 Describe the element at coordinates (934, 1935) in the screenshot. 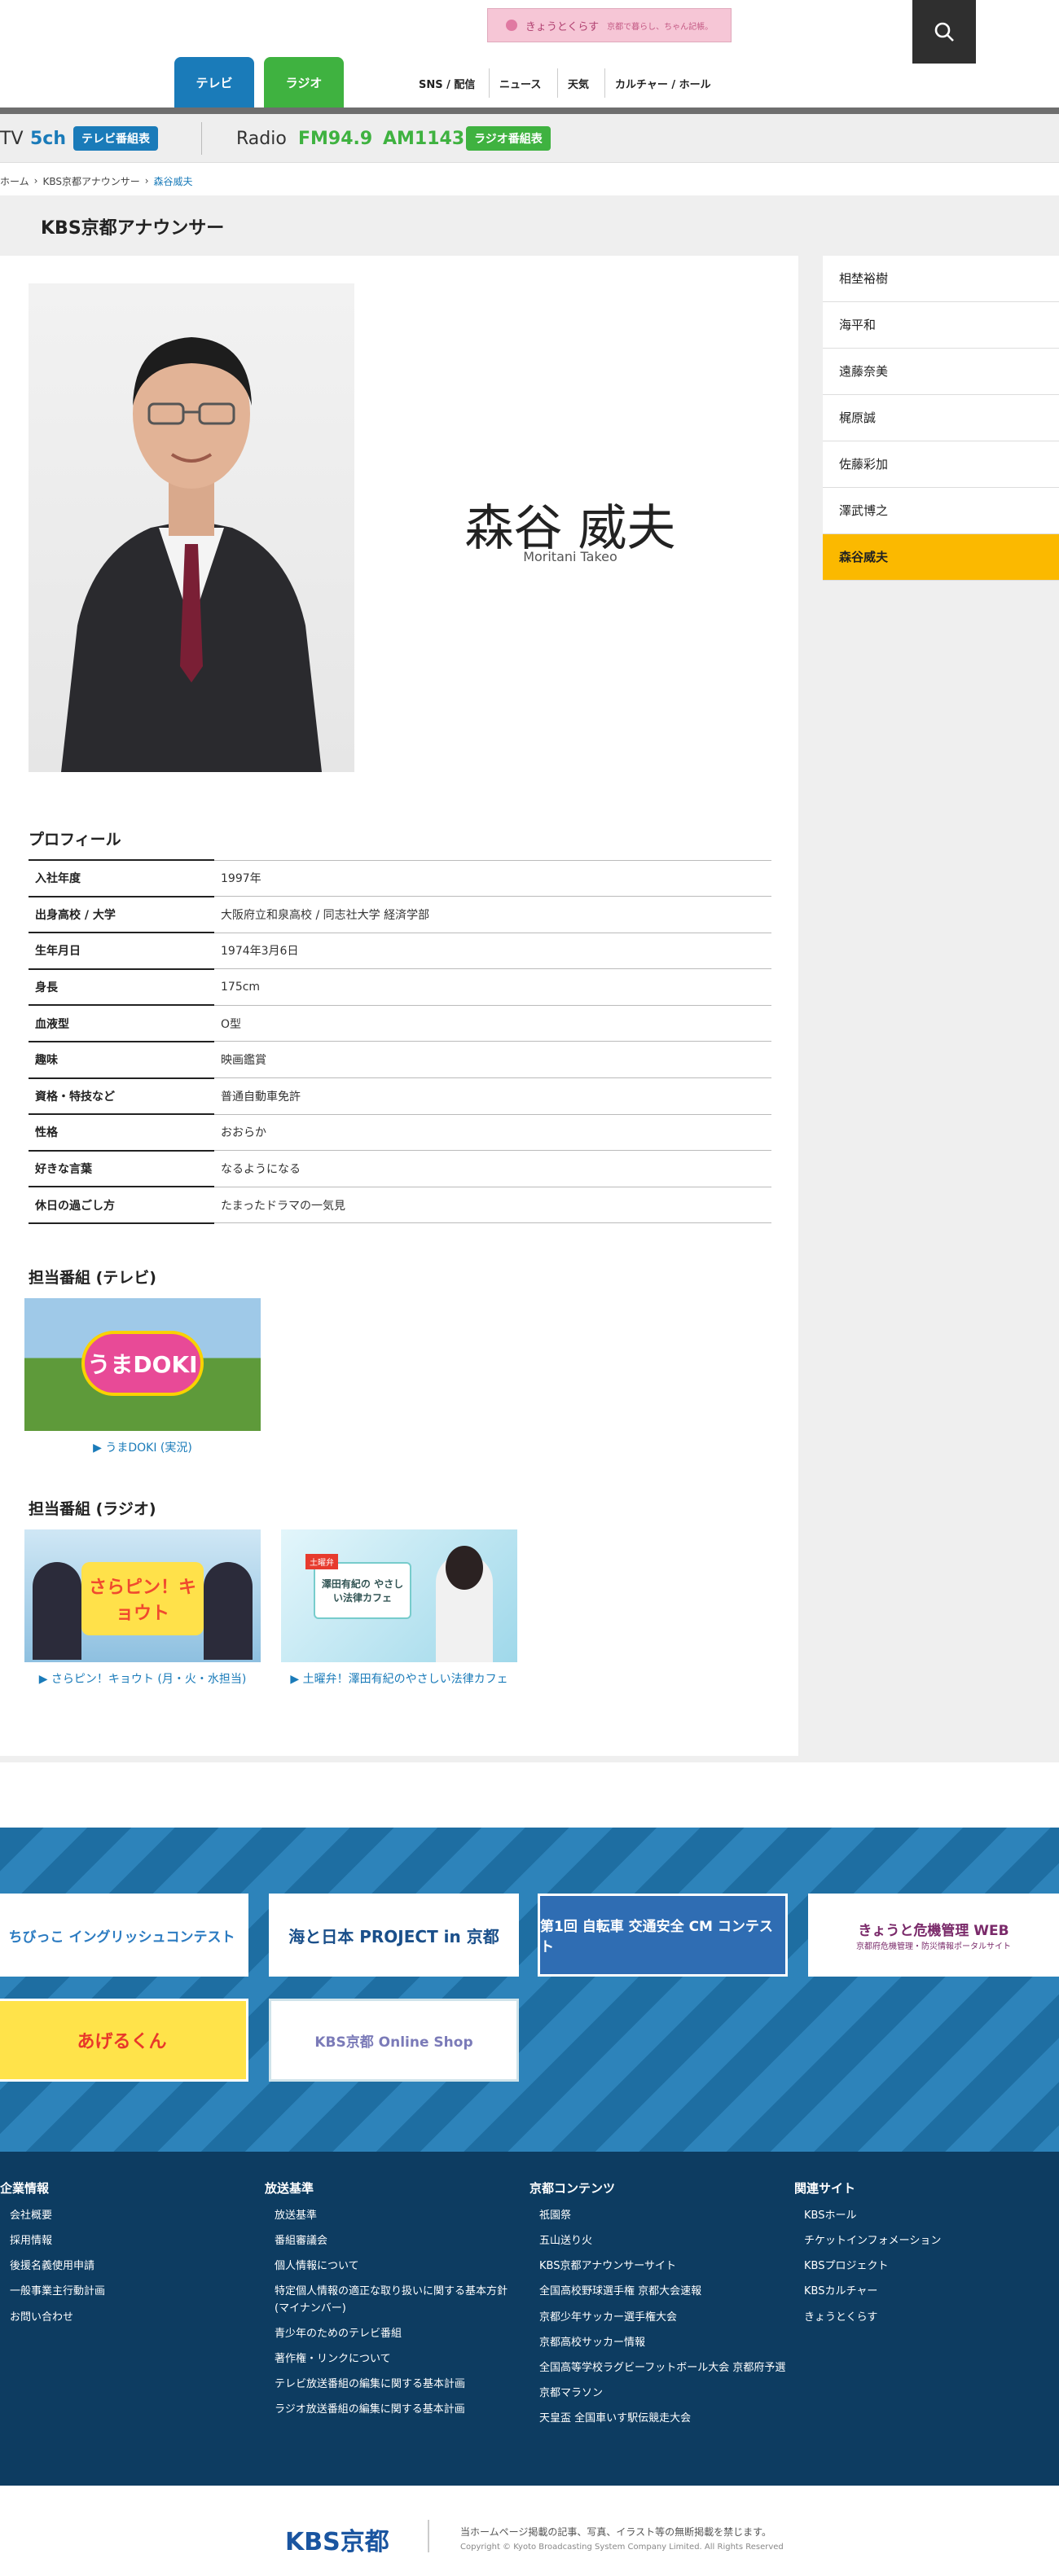

I see `banner-kiki-kanri-web: きょうと危機管理 WEB 京都府危機管理・防災情報ポータルサイト` at that location.